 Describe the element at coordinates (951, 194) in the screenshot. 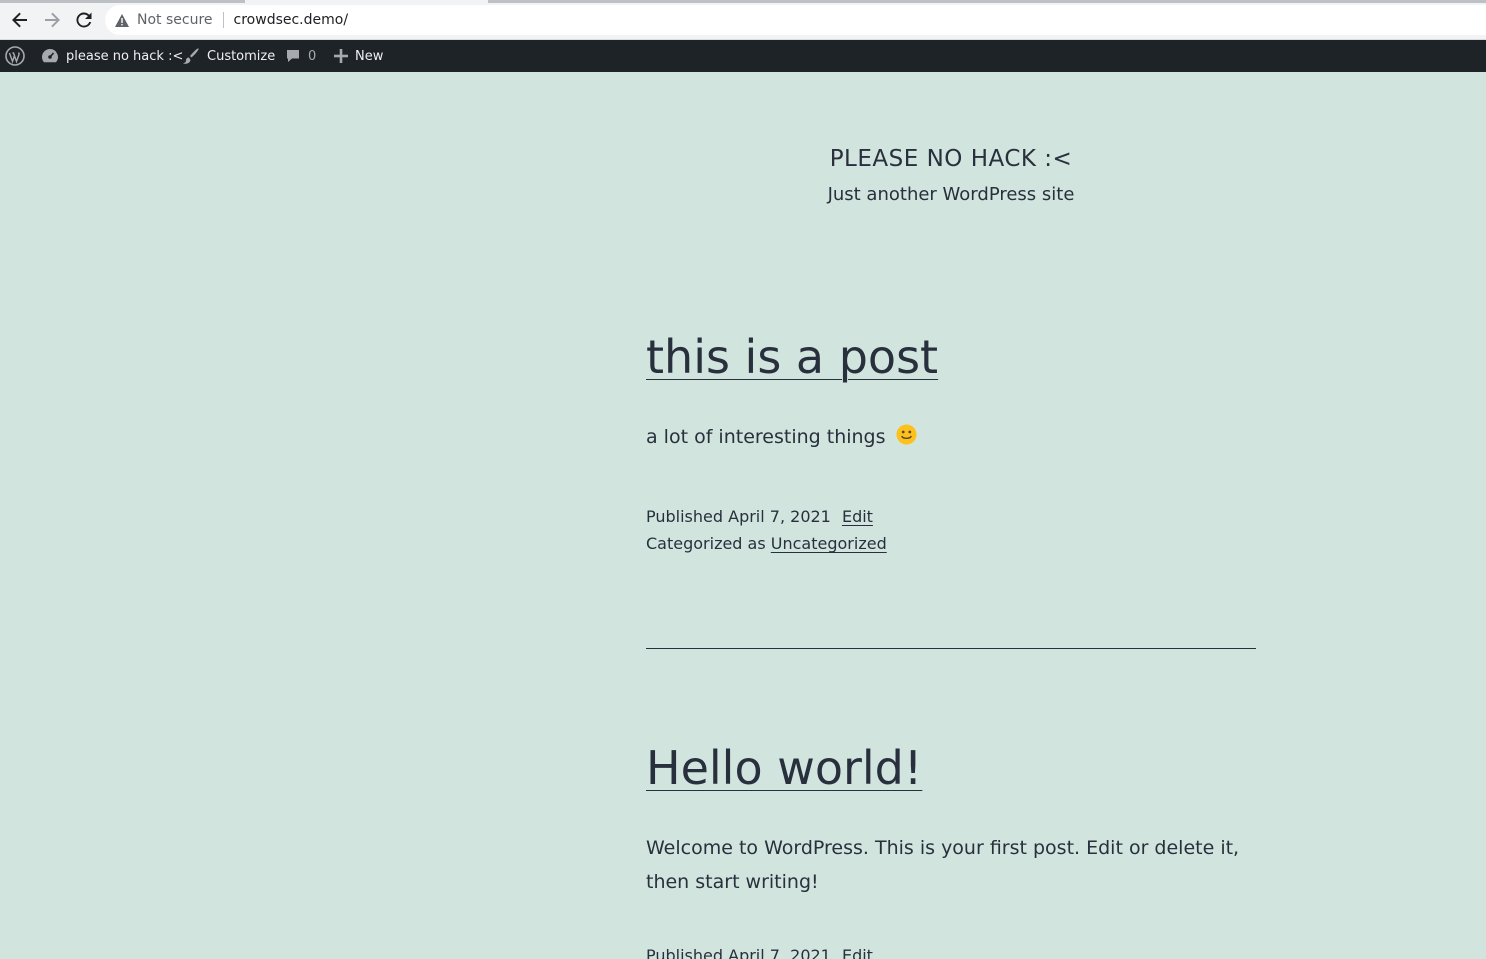

I see `site-description: Just another WordPress site` at that location.